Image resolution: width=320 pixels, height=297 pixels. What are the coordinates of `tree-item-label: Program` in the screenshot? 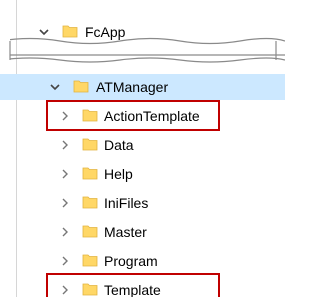 It's located at (131, 261).